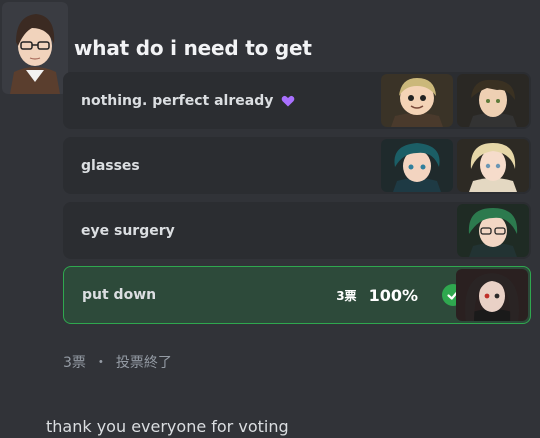 This screenshot has height=438, width=540. I want to click on poll-answer-nothing: nothing. perfect already, so click(297, 100).